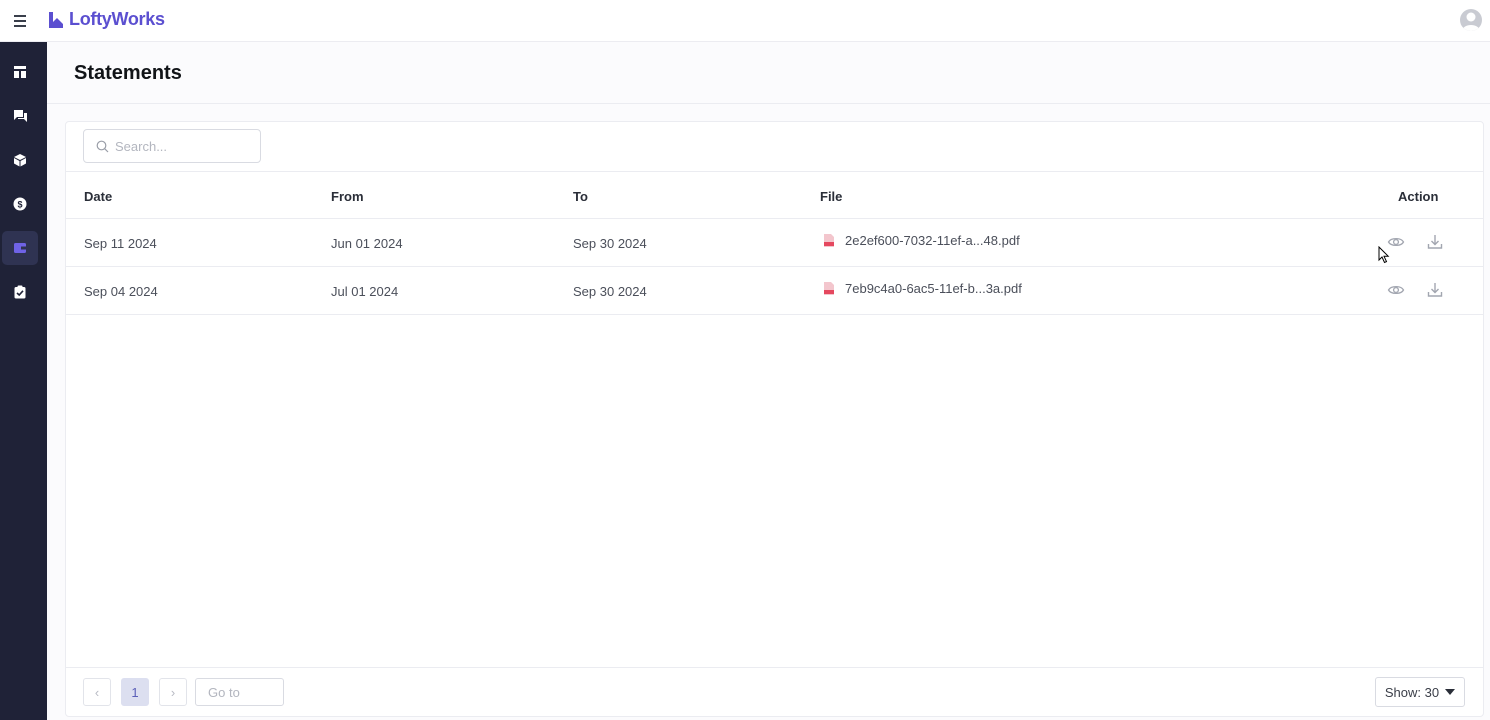  I want to click on page-size-select: Show: 30, so click(1420, 692).